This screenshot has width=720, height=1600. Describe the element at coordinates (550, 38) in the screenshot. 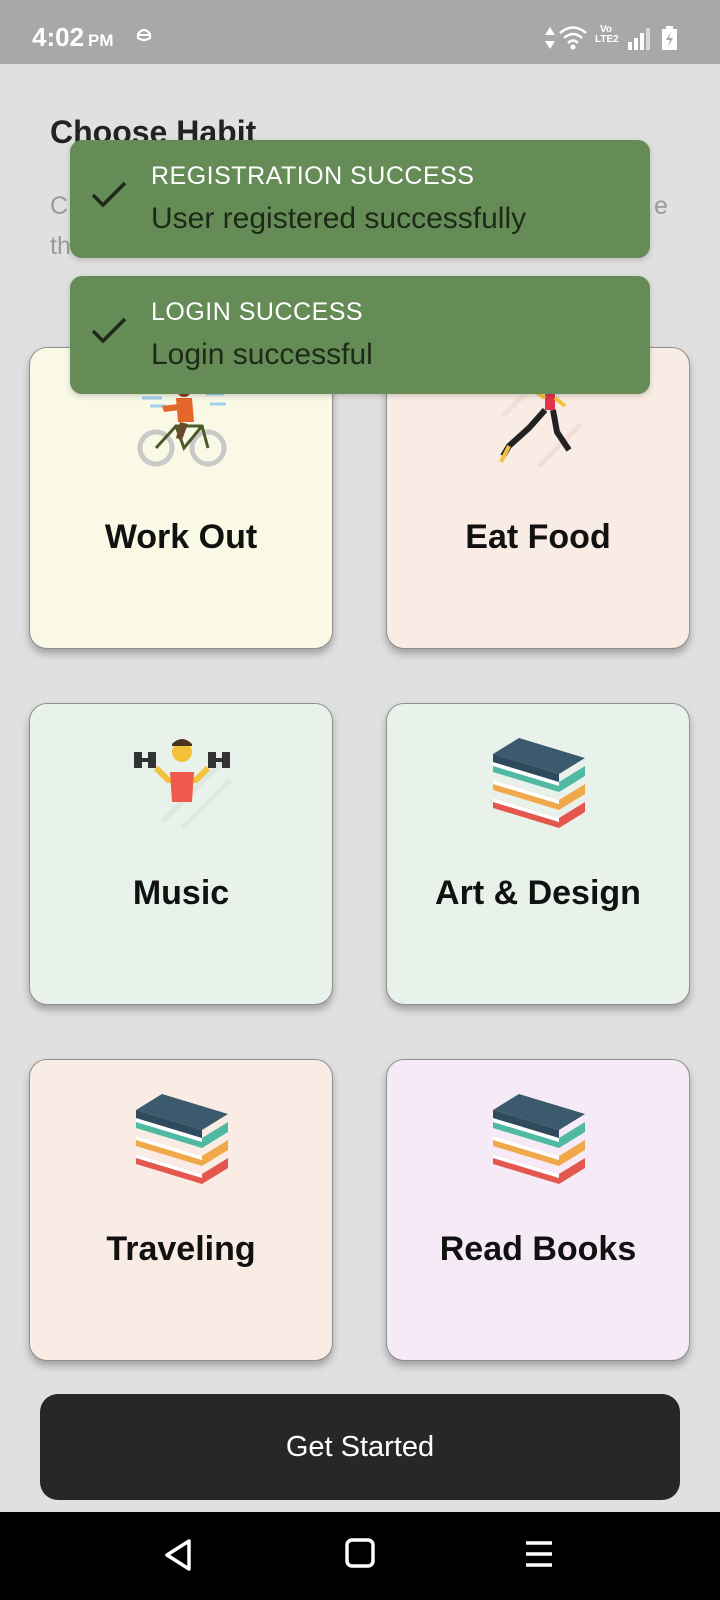

I see `data-arrows-icon` at that location.